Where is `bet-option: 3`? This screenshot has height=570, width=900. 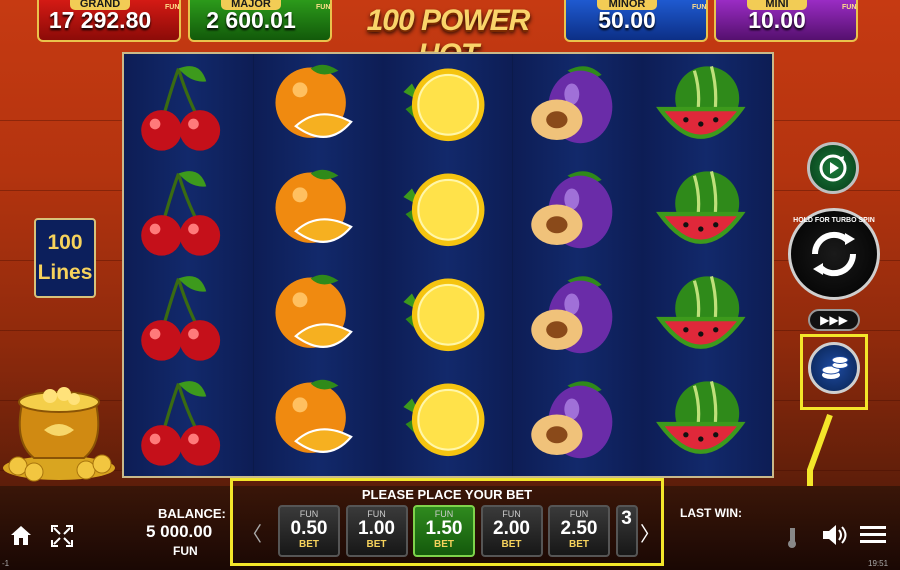 bet-option: 3 is located at coordinates (626, 531).